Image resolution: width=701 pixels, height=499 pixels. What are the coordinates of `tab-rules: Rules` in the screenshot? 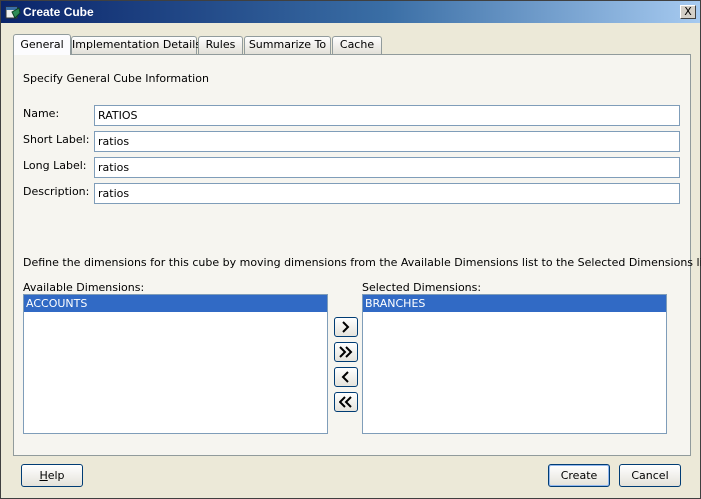 It's located at (220, 45).